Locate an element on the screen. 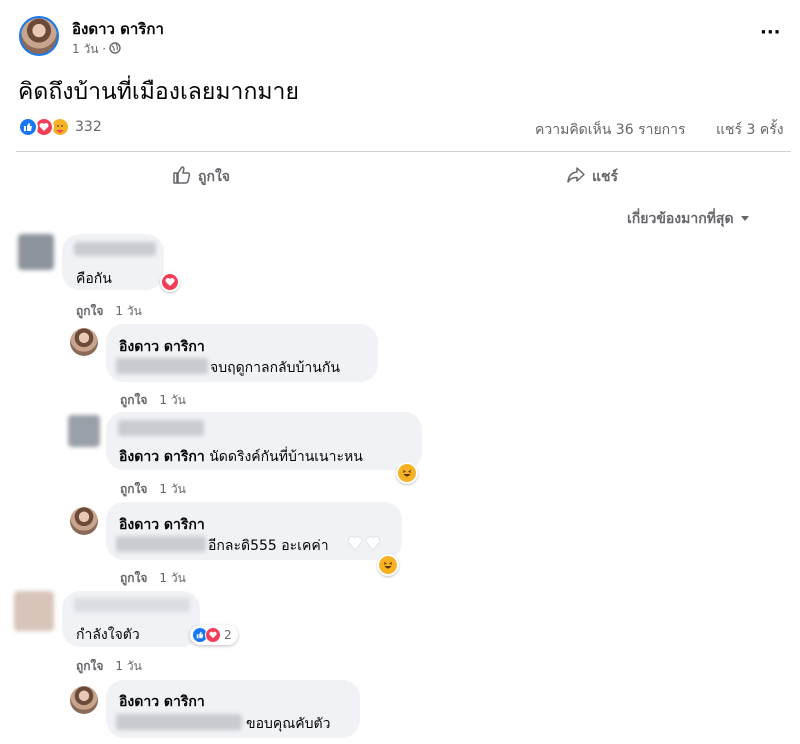  like-icon is located at coordinates (28, 127).